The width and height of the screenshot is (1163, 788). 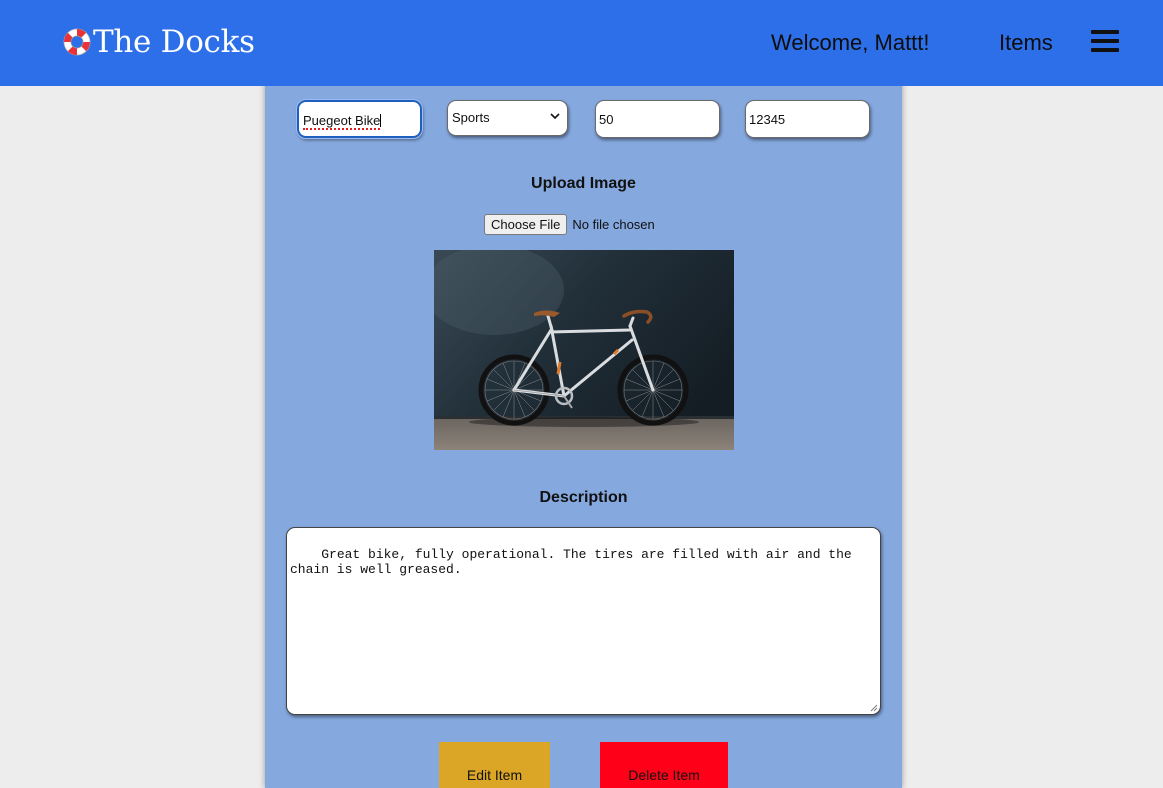 I want to click on brand-name: The Docks, so click(x=174, y=42).